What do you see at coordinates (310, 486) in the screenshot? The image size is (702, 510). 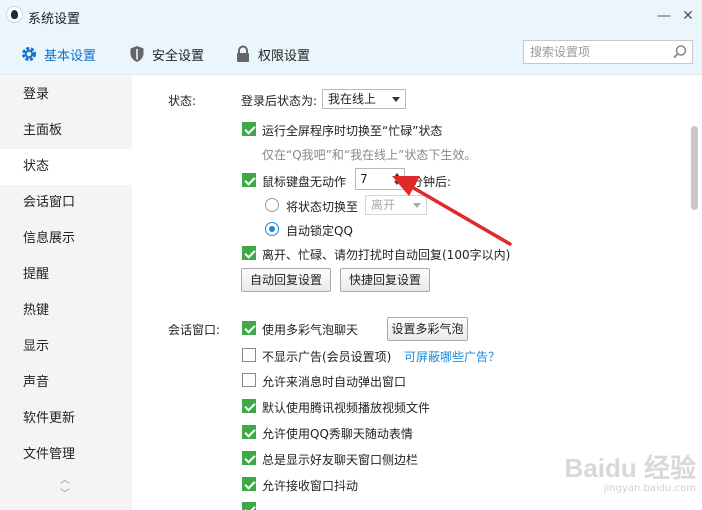 I see `window-shake-label: 允许接收窗口抖动` at bounding box center [310, 486].